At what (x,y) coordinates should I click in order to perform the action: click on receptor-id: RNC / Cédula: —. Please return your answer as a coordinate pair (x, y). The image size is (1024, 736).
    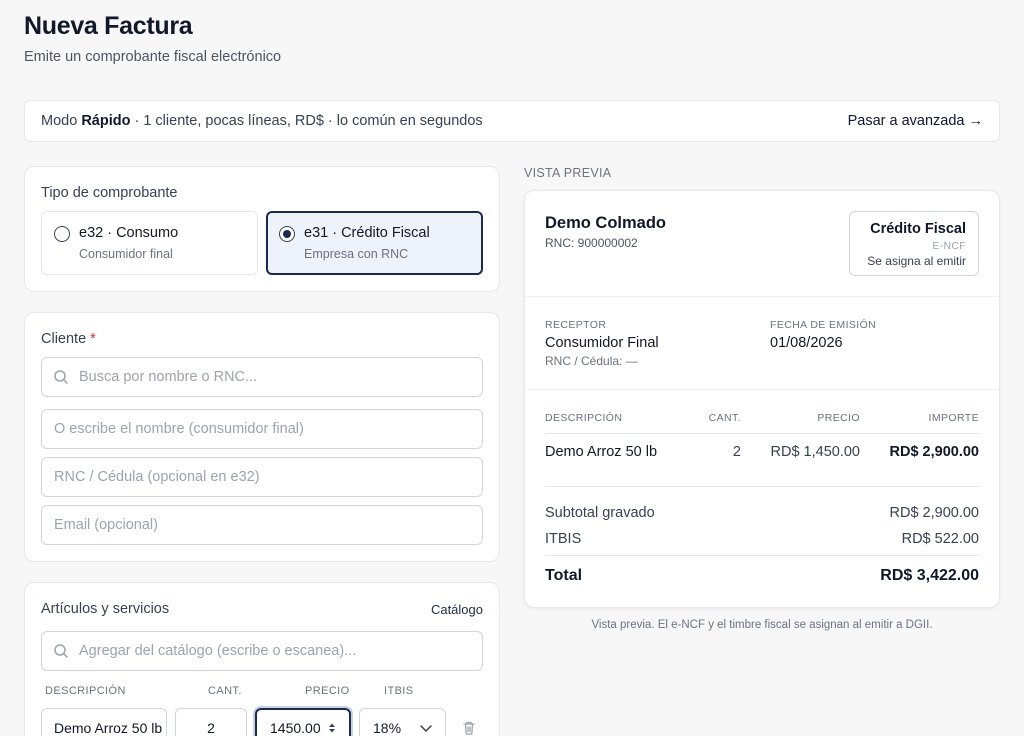
    Looking at the image, I should click on (591, 361).